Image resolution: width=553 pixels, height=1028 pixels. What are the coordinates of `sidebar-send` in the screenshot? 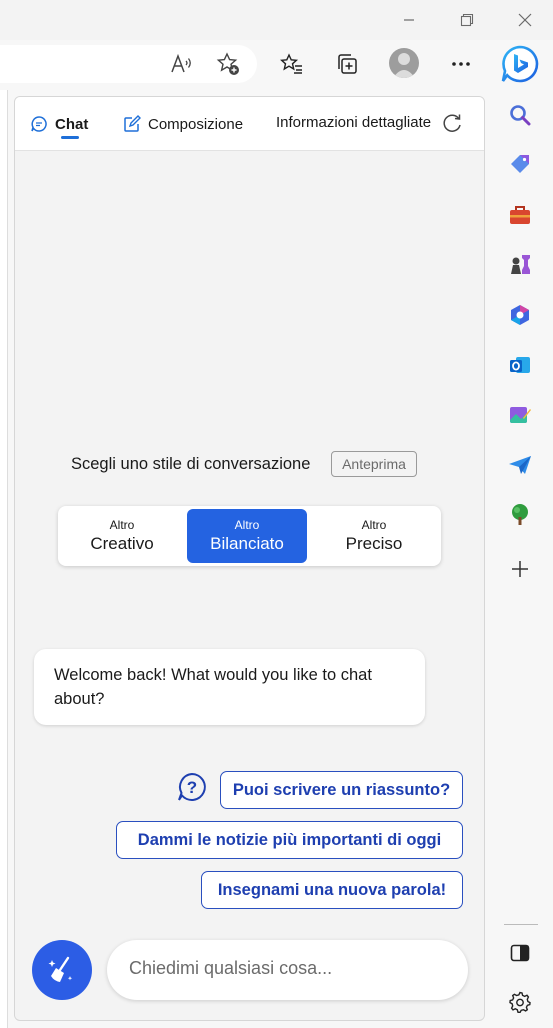 It's located at (520, 465).